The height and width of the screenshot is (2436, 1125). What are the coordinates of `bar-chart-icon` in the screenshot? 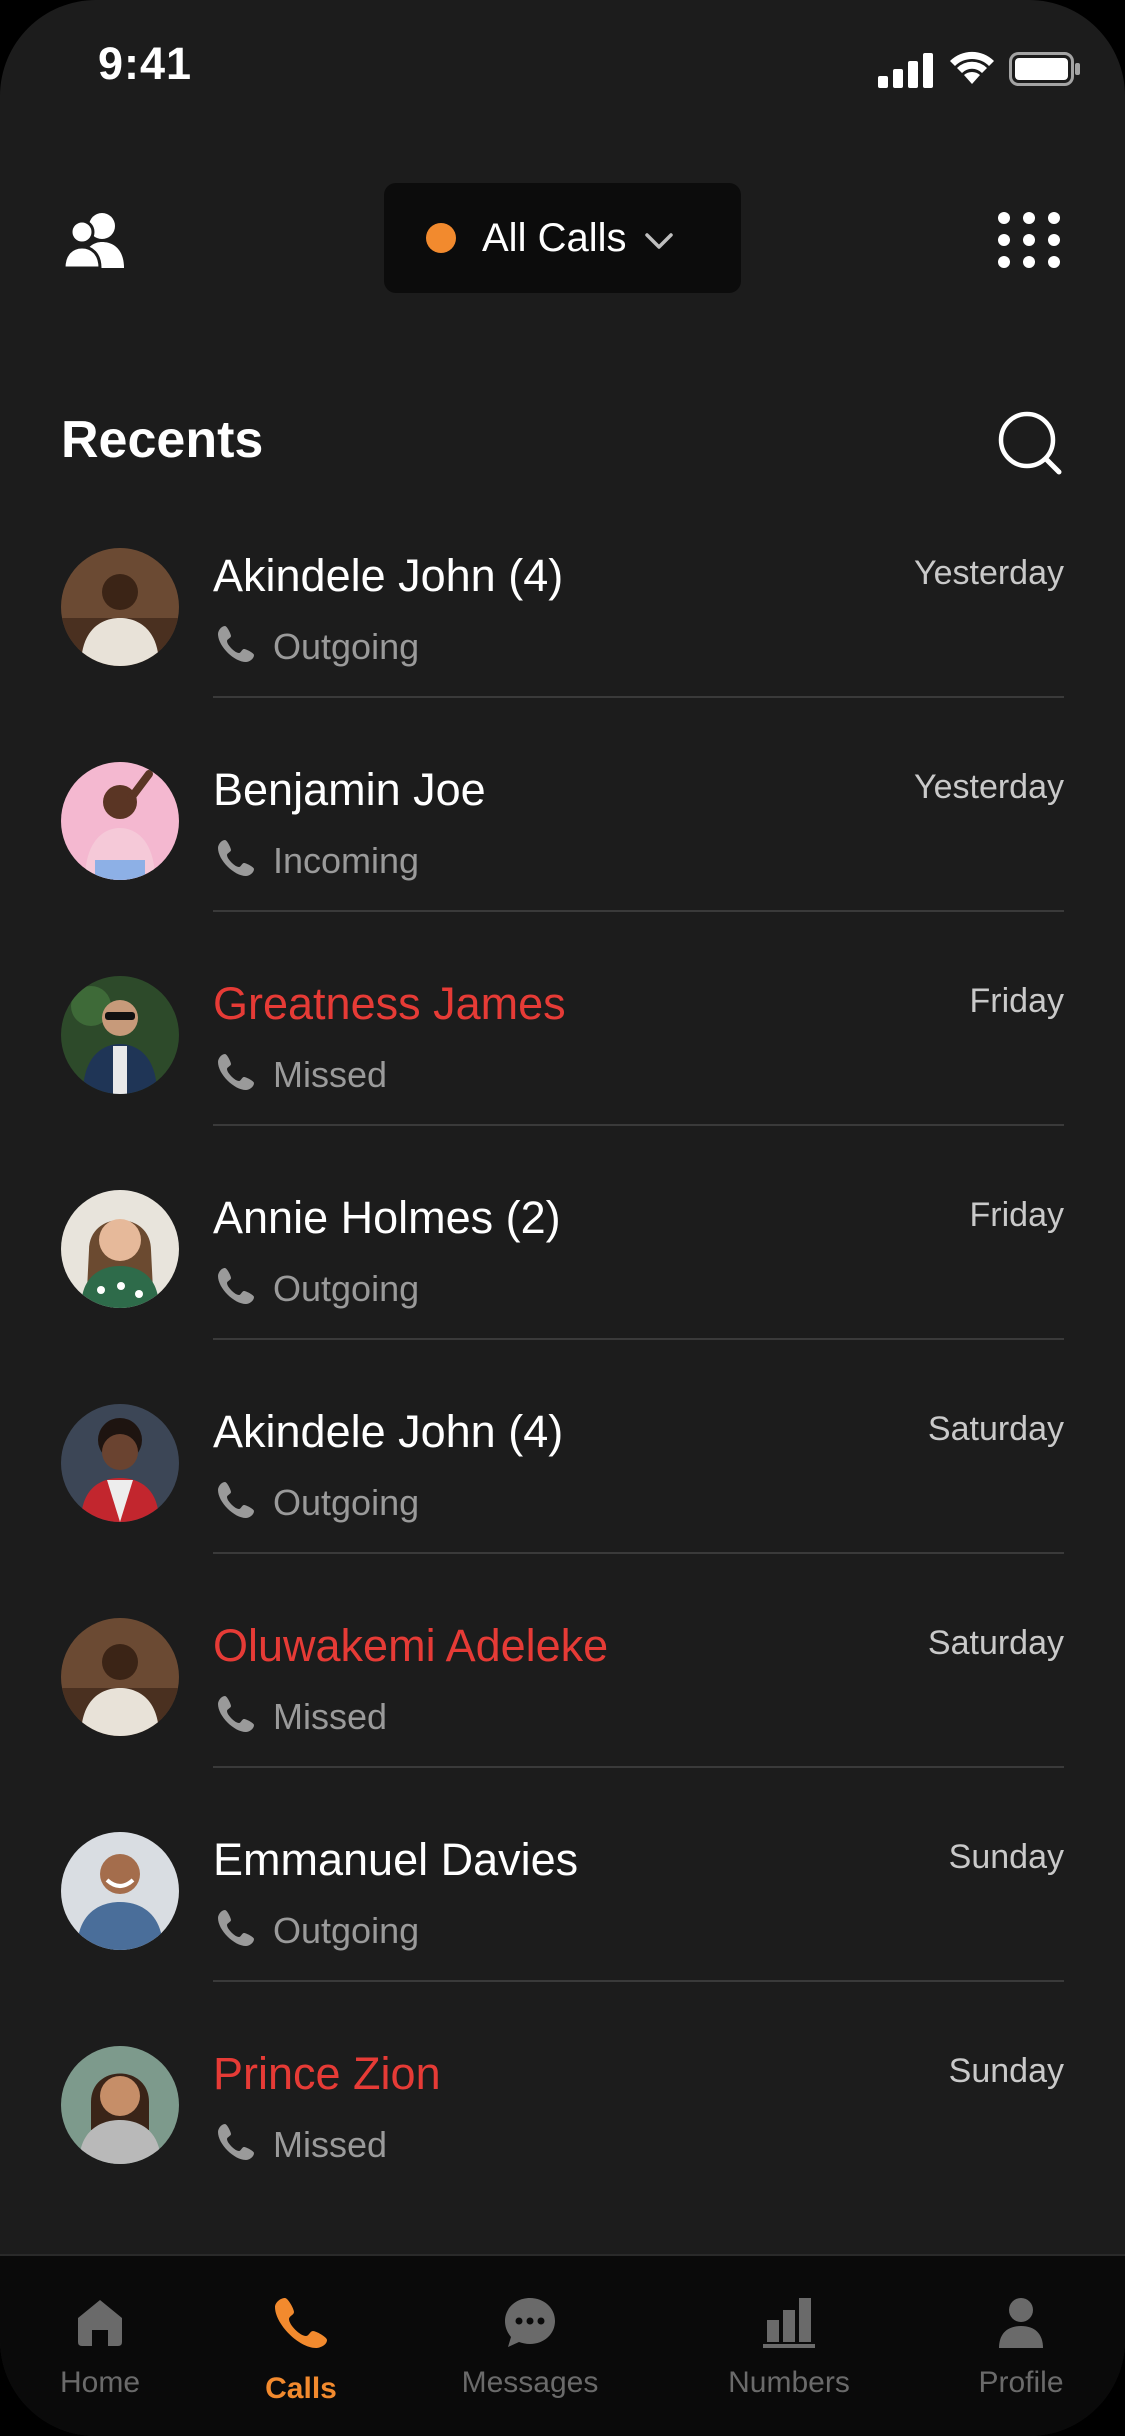 It's located at (789, 2323).